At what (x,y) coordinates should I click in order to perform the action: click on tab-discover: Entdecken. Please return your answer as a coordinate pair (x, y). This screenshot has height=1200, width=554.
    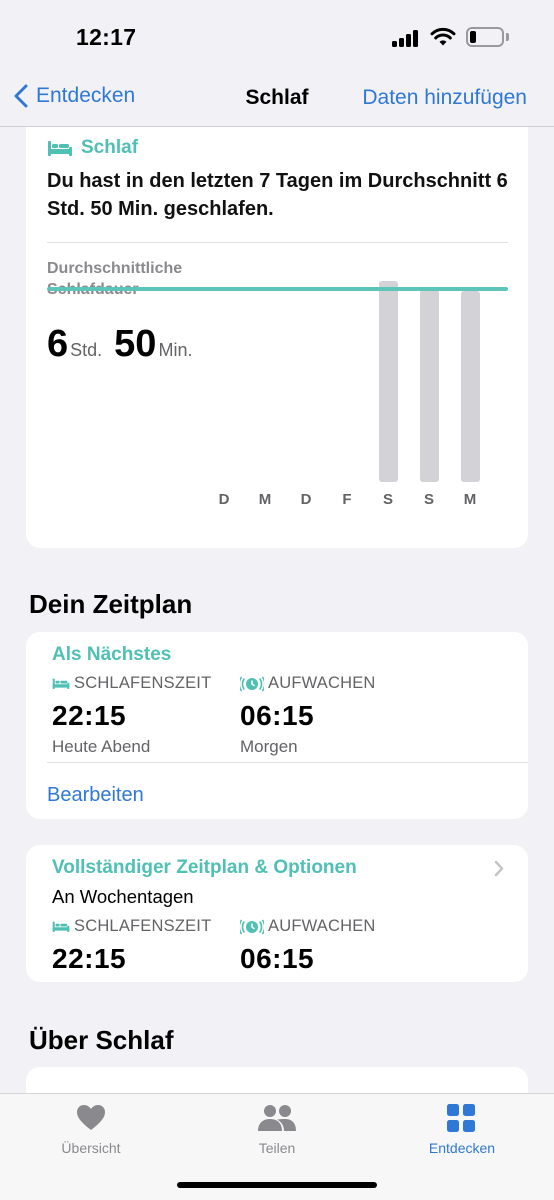
    Looking at the image, I should click on (462, 1134).